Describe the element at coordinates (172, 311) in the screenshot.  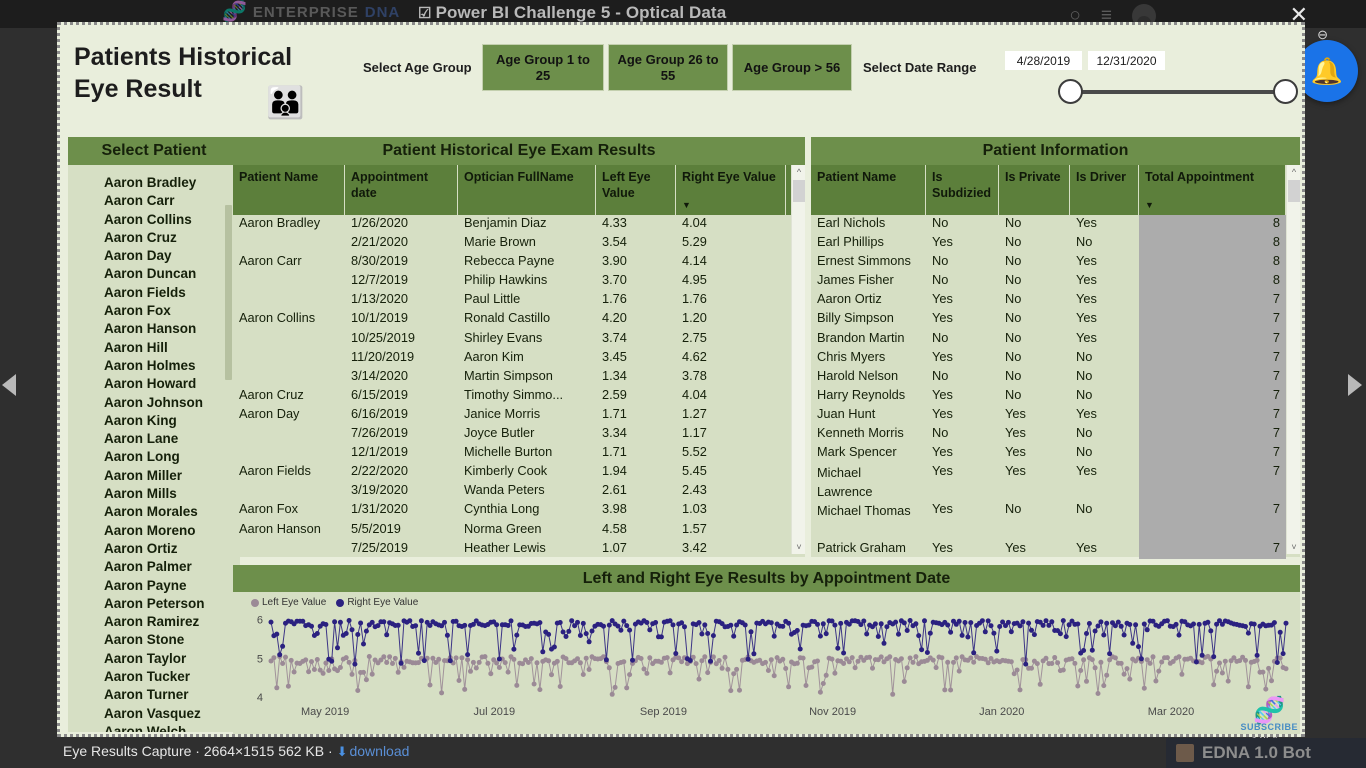
I see `patient-list-item: Aaron Fox` at that location.